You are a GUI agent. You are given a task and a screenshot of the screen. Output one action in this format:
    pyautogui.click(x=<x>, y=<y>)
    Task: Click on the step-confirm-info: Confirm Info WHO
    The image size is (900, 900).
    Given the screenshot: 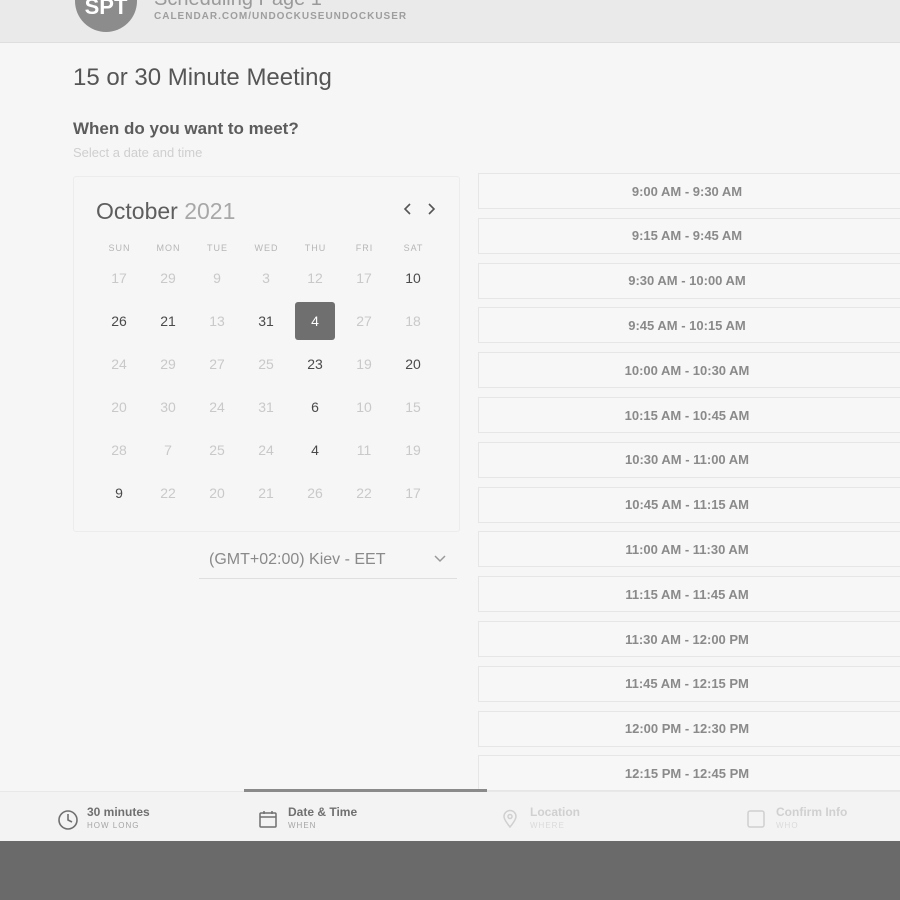 What is the action you would take?
    pyautogui.click(x=821, y=816)
    